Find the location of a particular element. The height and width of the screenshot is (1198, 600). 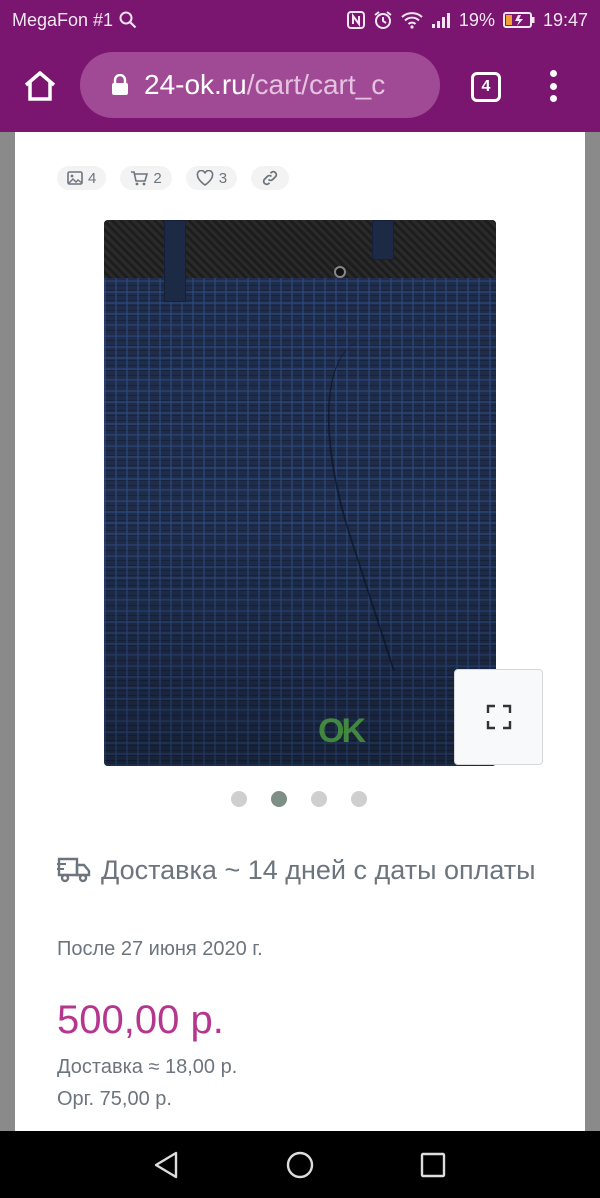

product-stats: 4 2 3 is located at coordinates (173, 178).